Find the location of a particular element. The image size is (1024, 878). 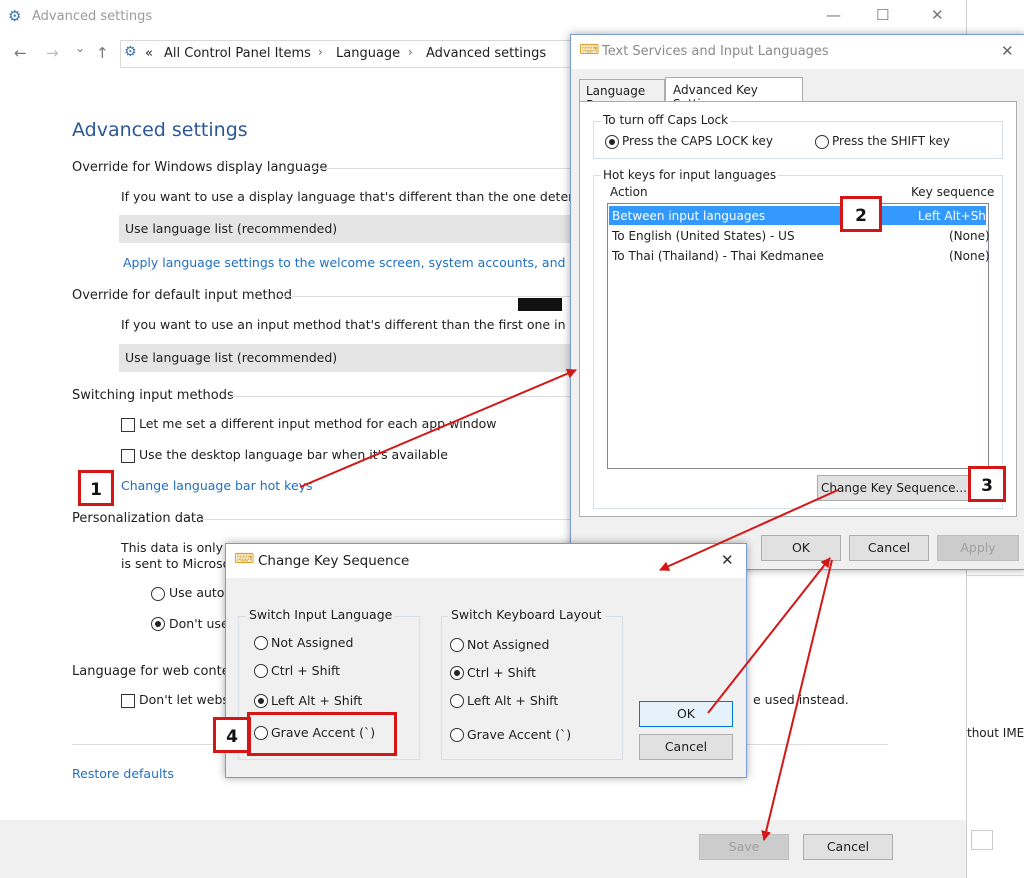

arrow-to-save is located at coordinates (797, 700).